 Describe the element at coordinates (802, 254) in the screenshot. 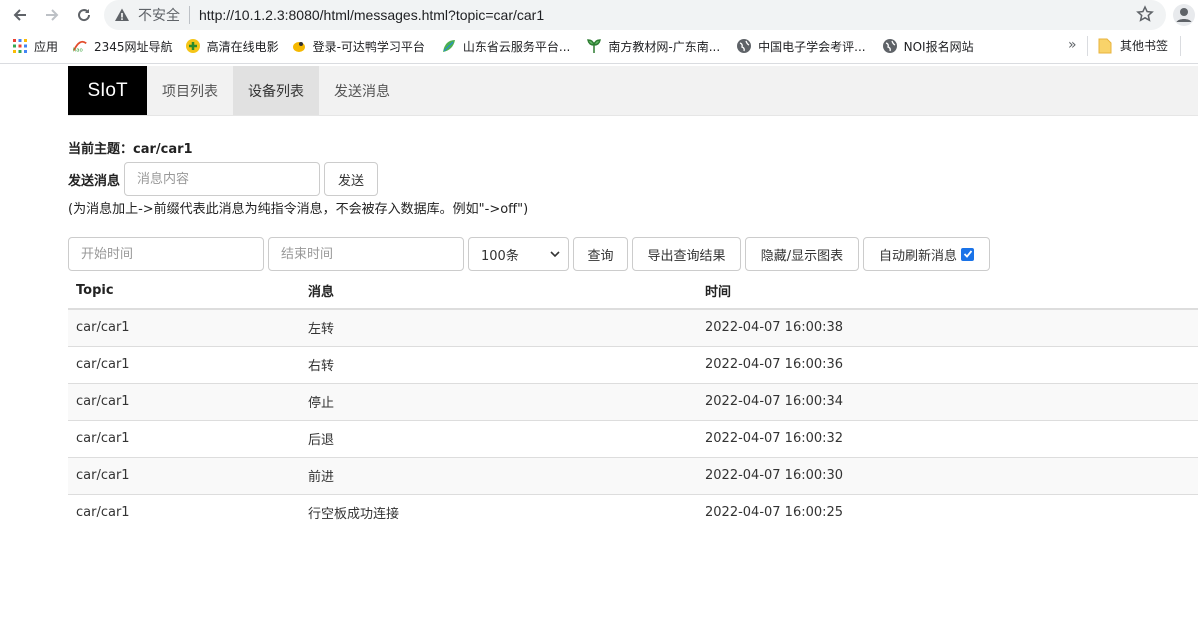

I see `toggle-chart-button: 隐藏/显示图表` at that location.